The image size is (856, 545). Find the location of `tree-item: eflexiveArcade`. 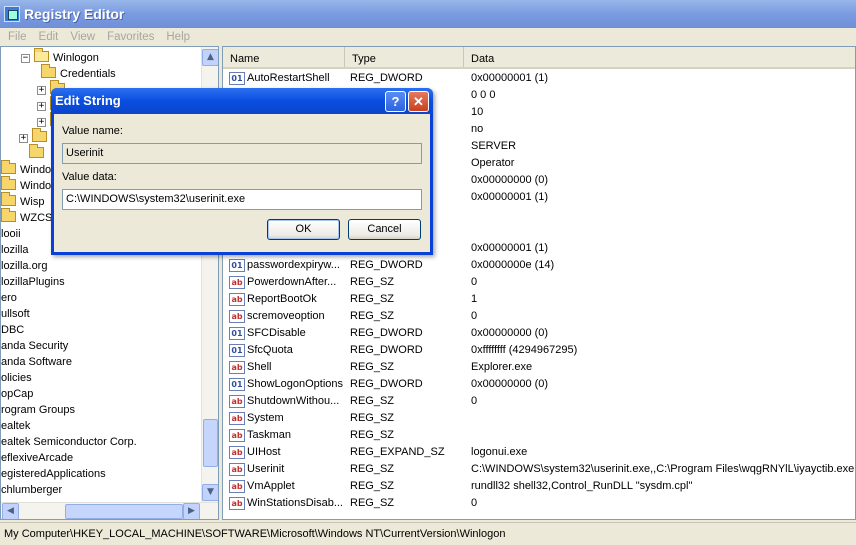

tree-item: eflexiveArcade is located at coordinates (37, 458).